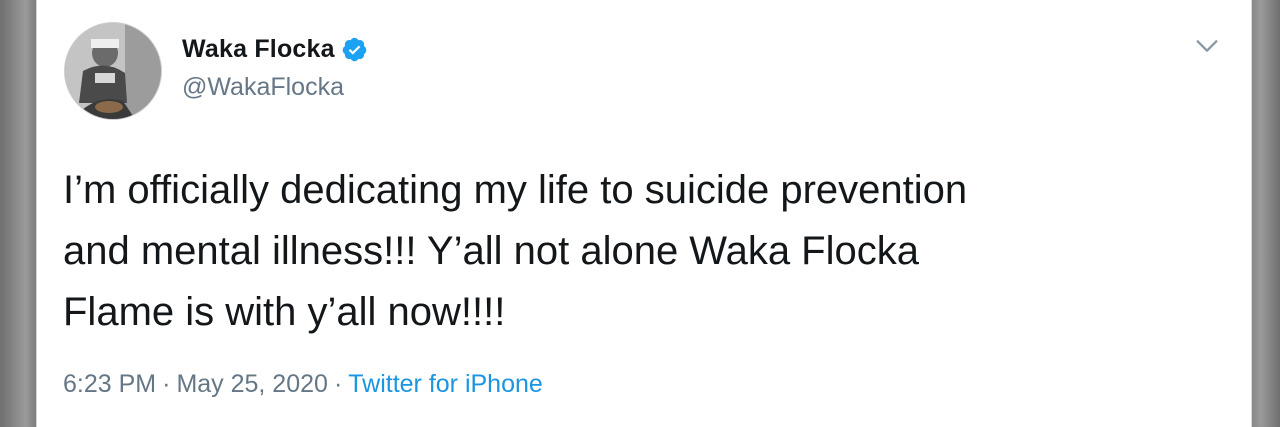 The width and height of the screenshot is (1280, 427). I want to click on author-name-row: Waka Flocka, so click(275, 49).